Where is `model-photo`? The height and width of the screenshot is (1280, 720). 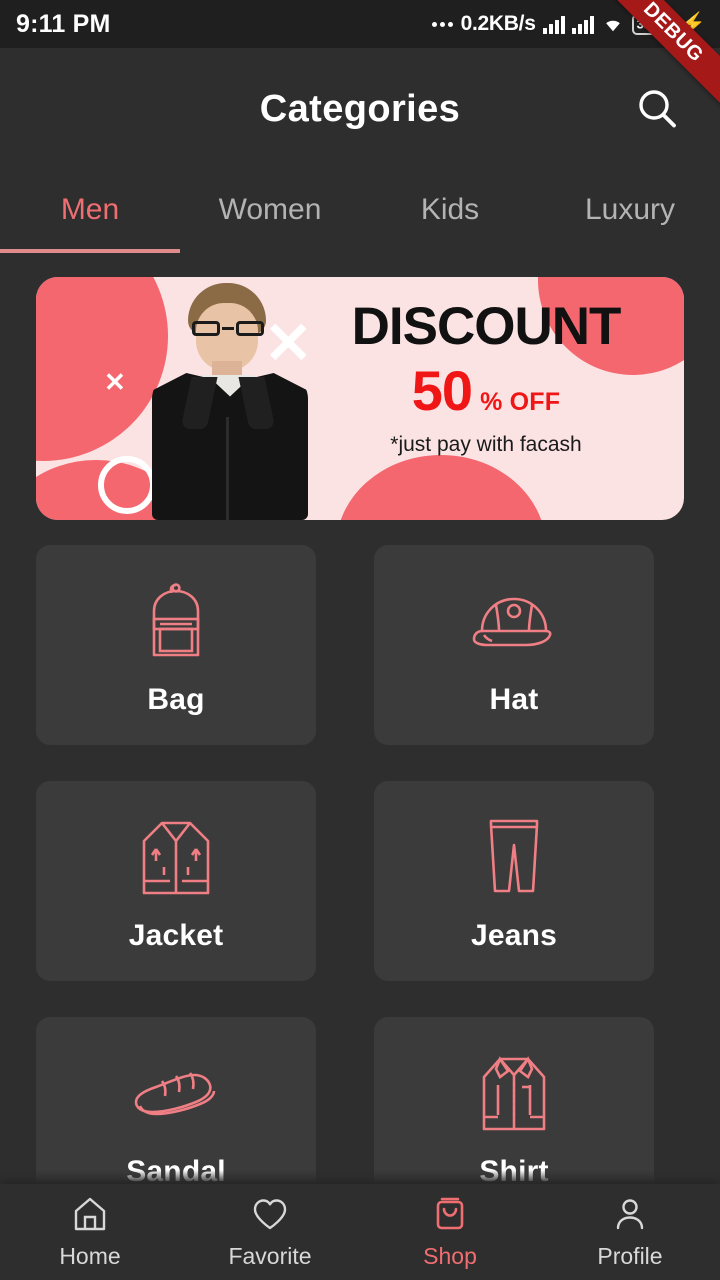
model-photo is located at coordinates (232, 398).